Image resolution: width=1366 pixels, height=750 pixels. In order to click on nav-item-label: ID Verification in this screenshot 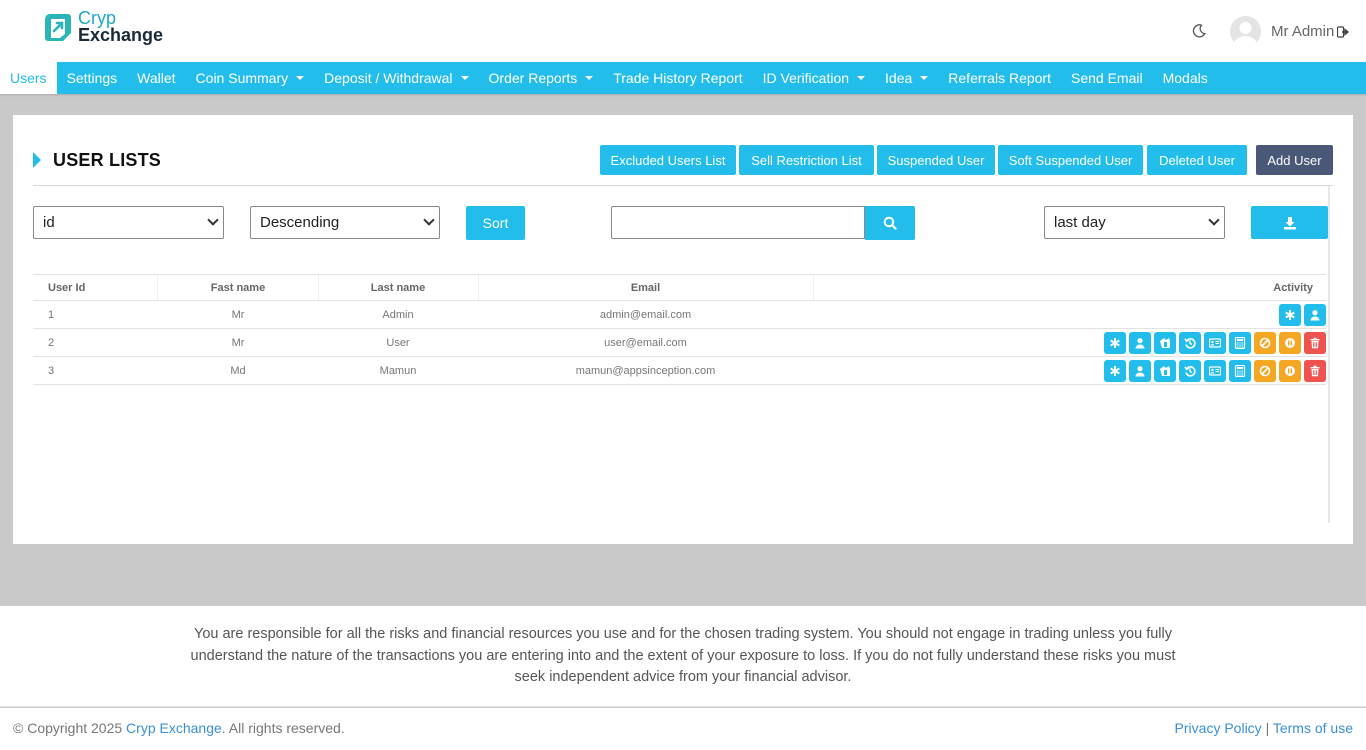, I will do `click(806, 78)`.